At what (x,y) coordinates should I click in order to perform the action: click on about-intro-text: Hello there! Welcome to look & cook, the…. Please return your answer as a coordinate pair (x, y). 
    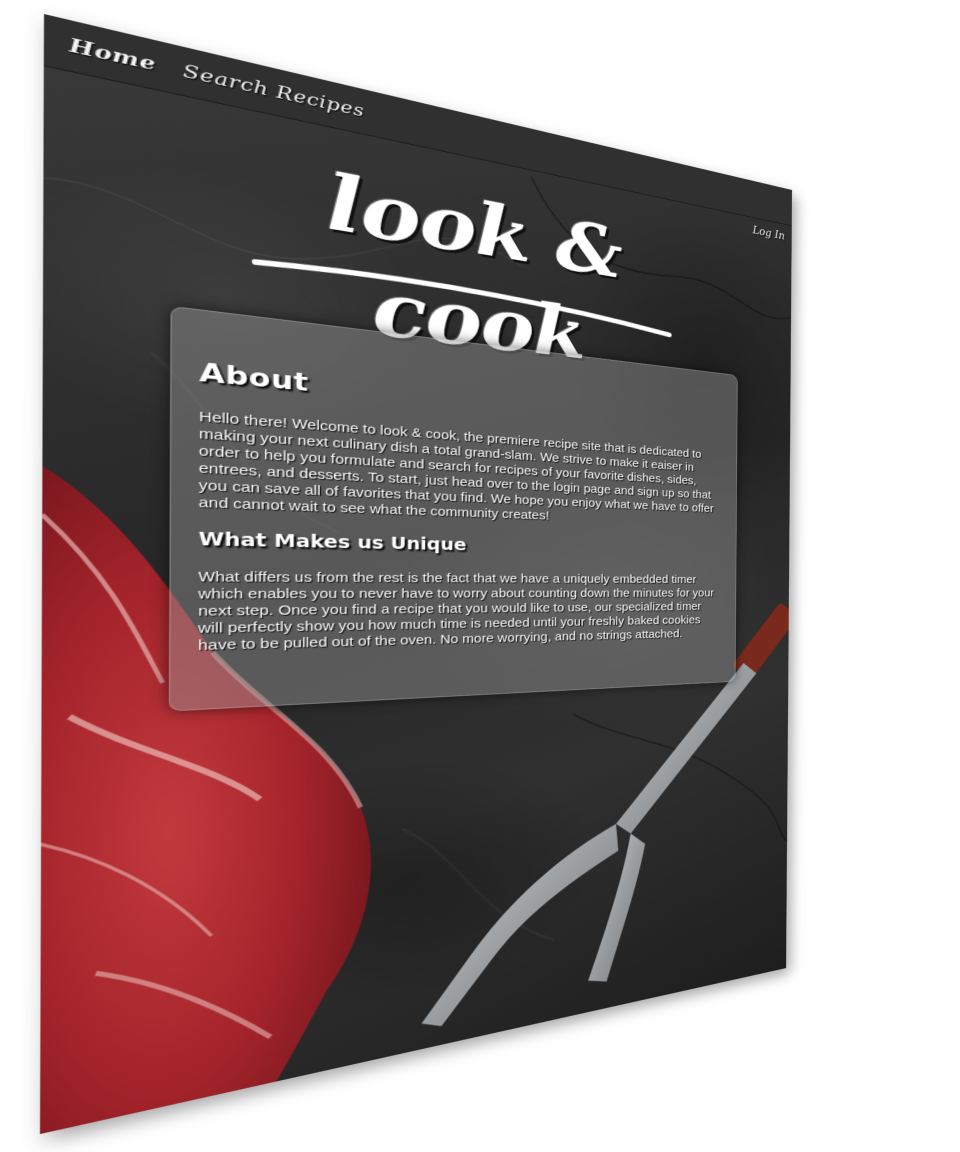
    Looking at the image, I should click on (456, 466).